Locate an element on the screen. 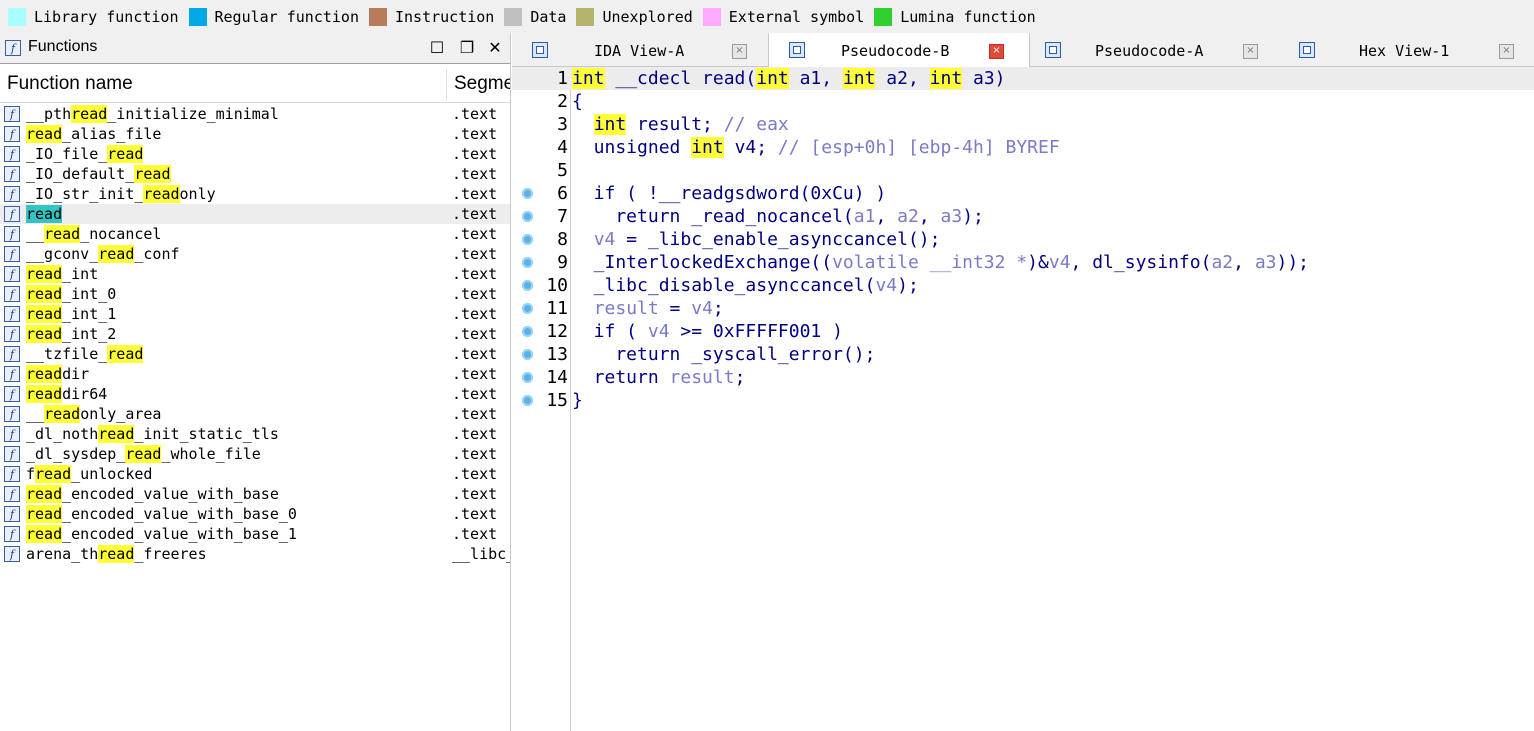 This screenshot has height=731, width=1534. function-name: _IO_default_read is located at coordinates (98, 174).